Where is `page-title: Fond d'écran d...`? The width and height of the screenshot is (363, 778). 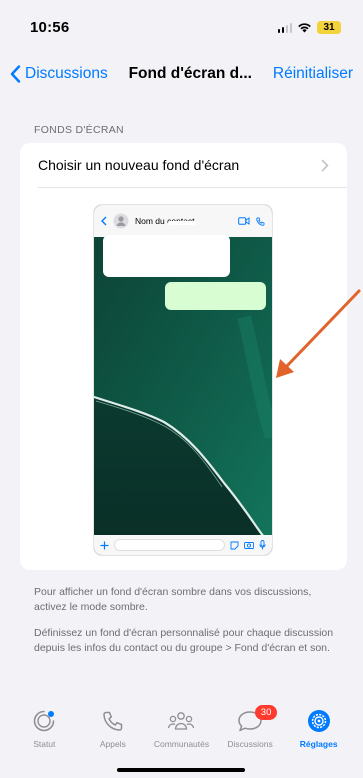 page-title: Fond d'écran d... is located at coordinates (190, 73).